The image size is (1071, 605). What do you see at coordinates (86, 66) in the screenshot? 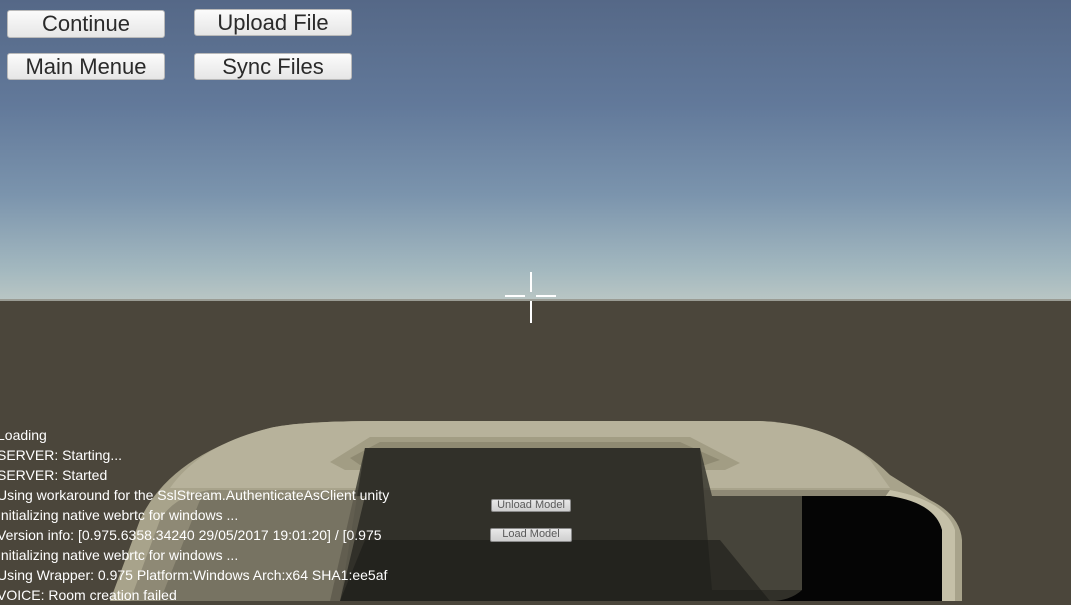
I see `main-menu-button: Main Menue` at bounding box center [86, 66].